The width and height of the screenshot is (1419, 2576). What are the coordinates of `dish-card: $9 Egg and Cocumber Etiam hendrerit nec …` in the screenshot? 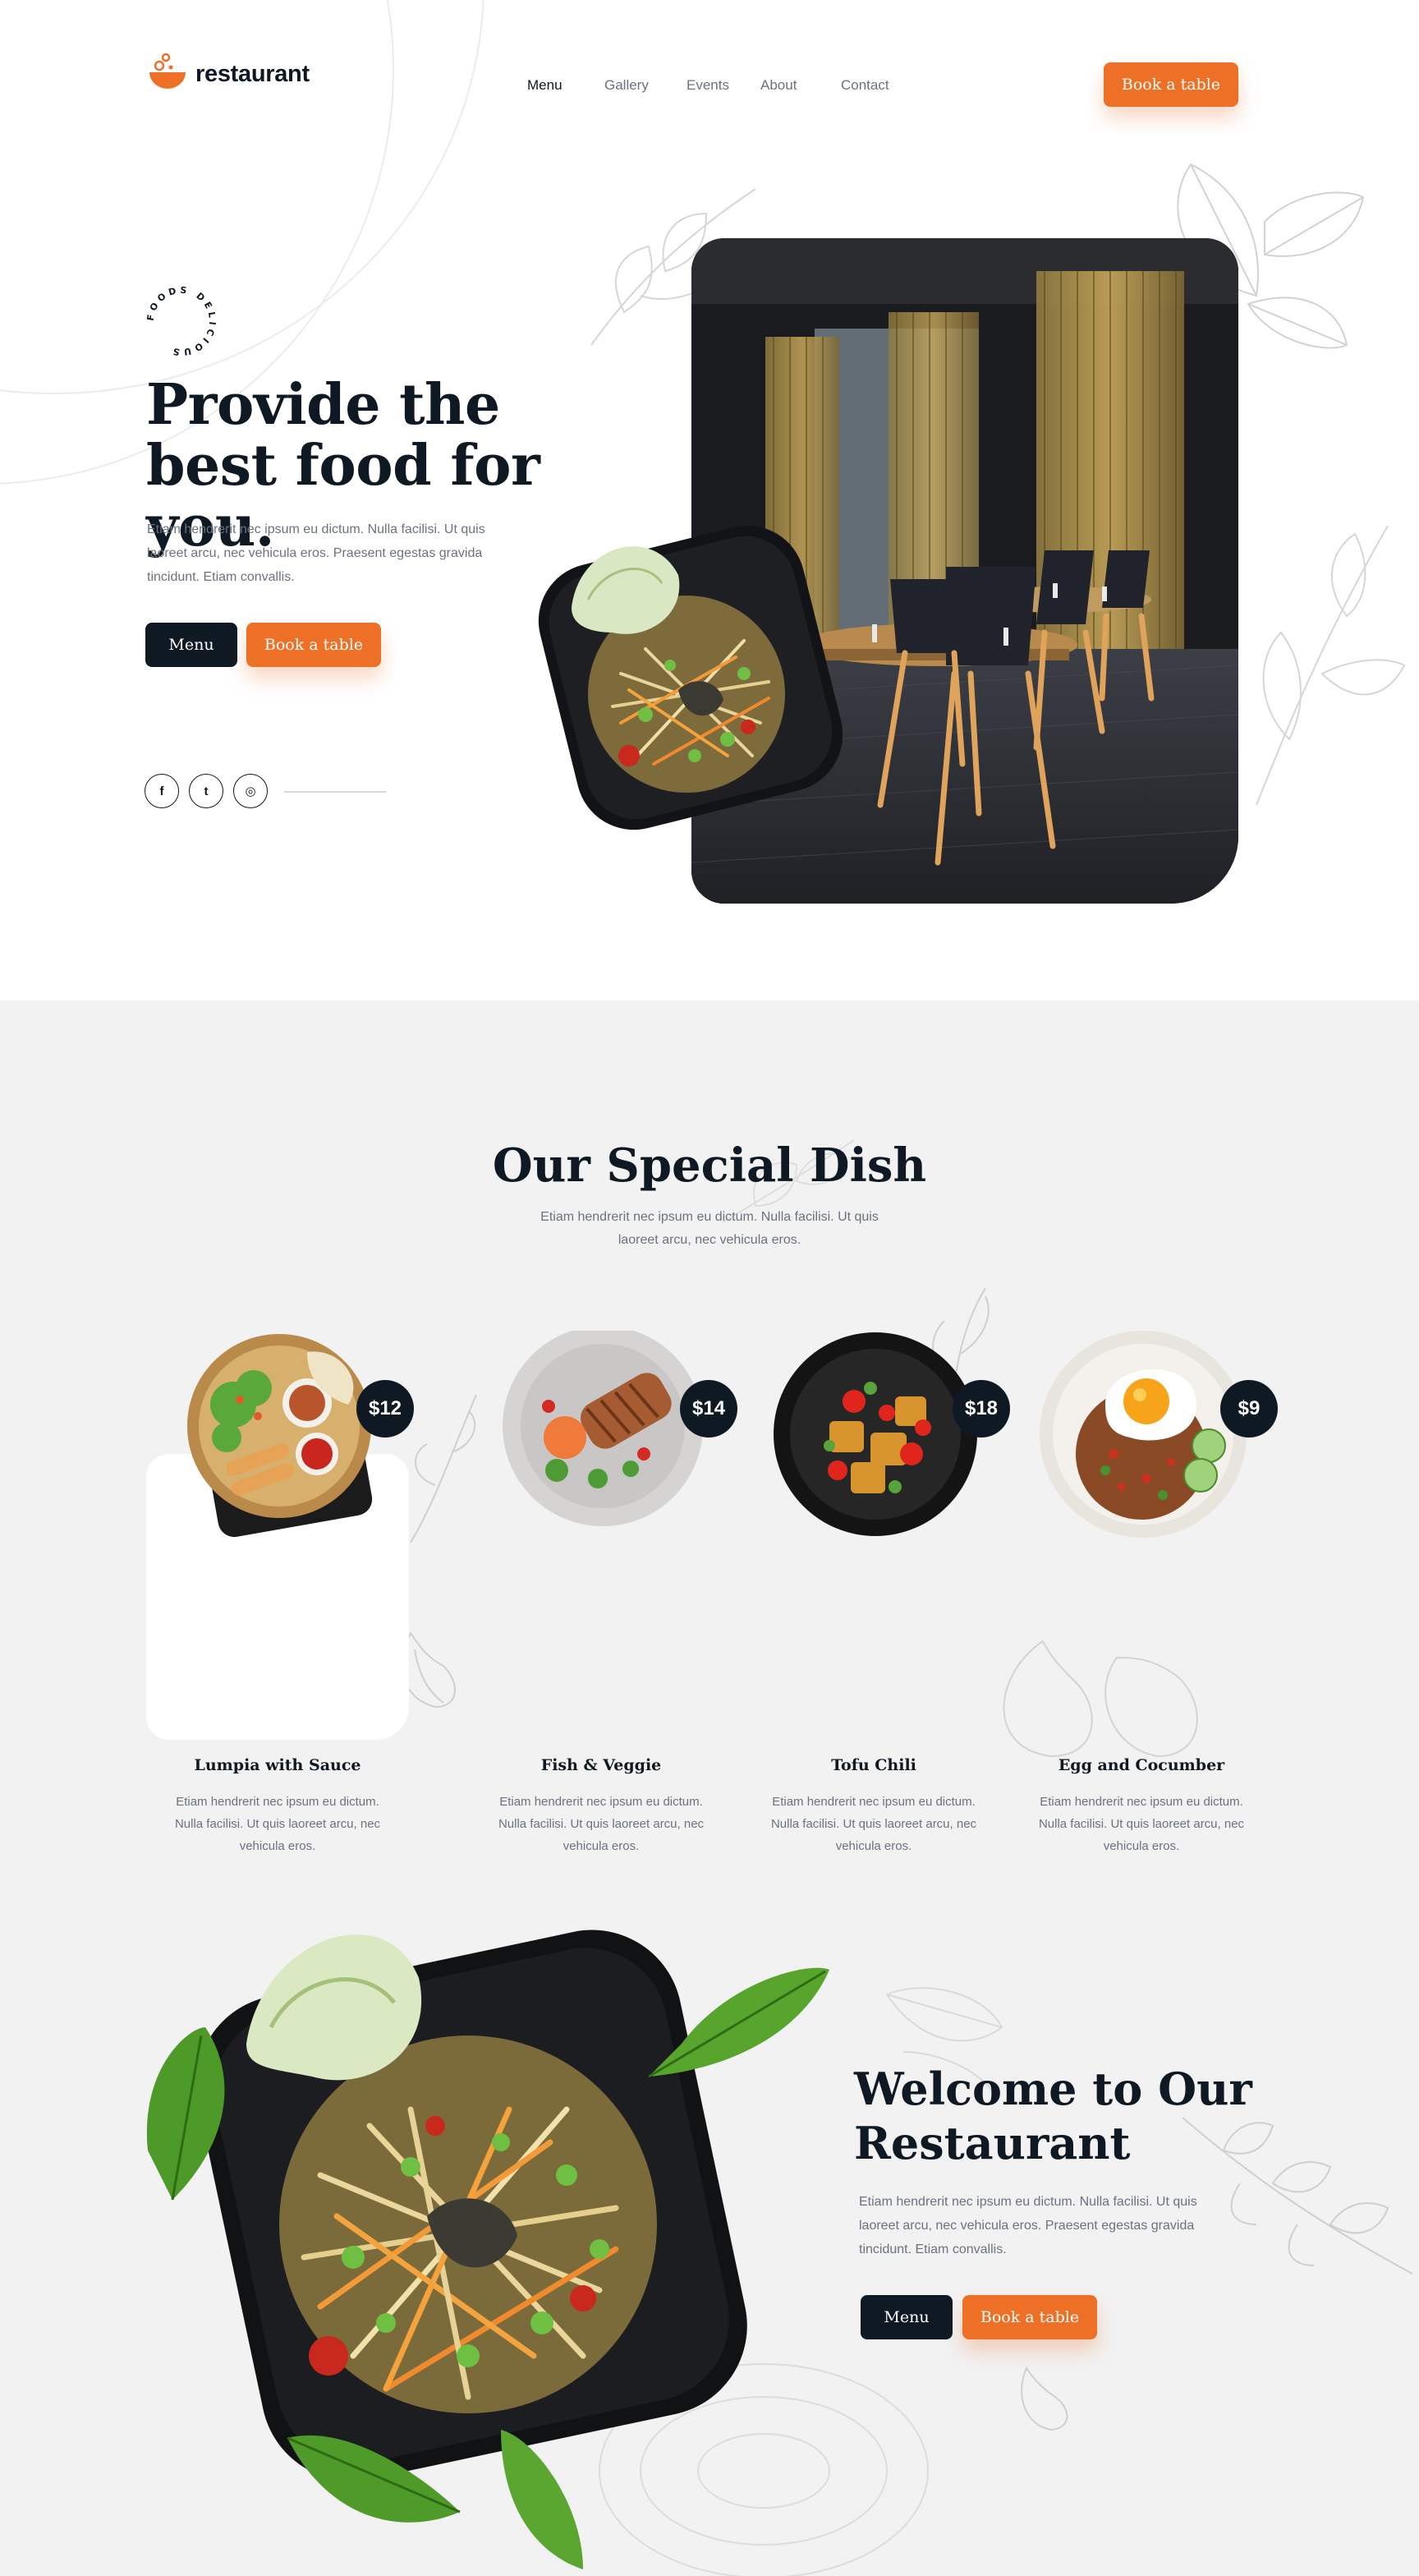 It's located at (1144, 1592).